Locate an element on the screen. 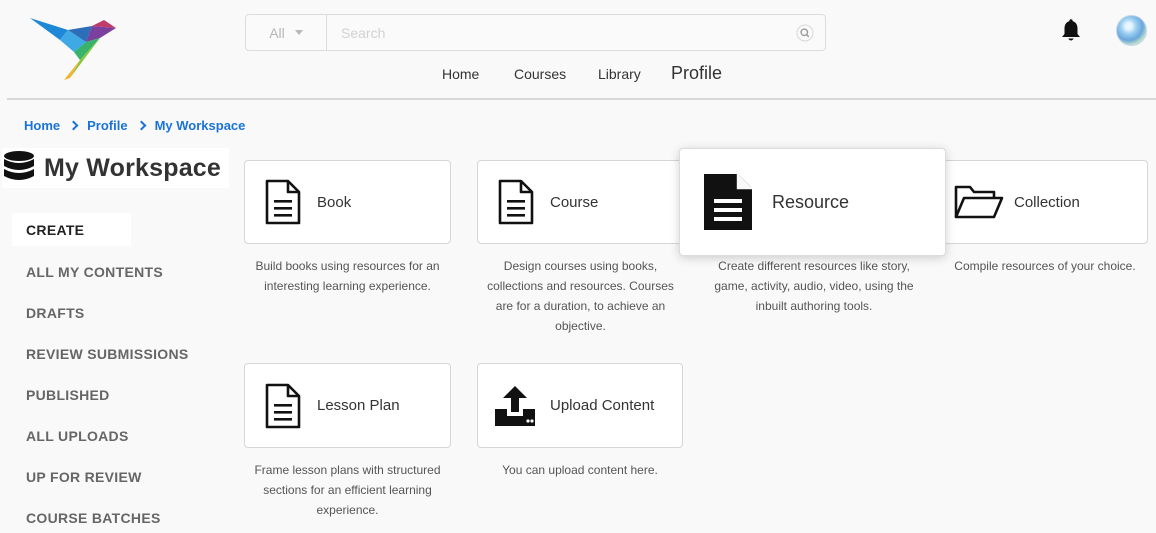 The height and width of the screenshot is (533, 1156). menu-course-batches: COURSE BATCHES is located at coordinates (122, 515).